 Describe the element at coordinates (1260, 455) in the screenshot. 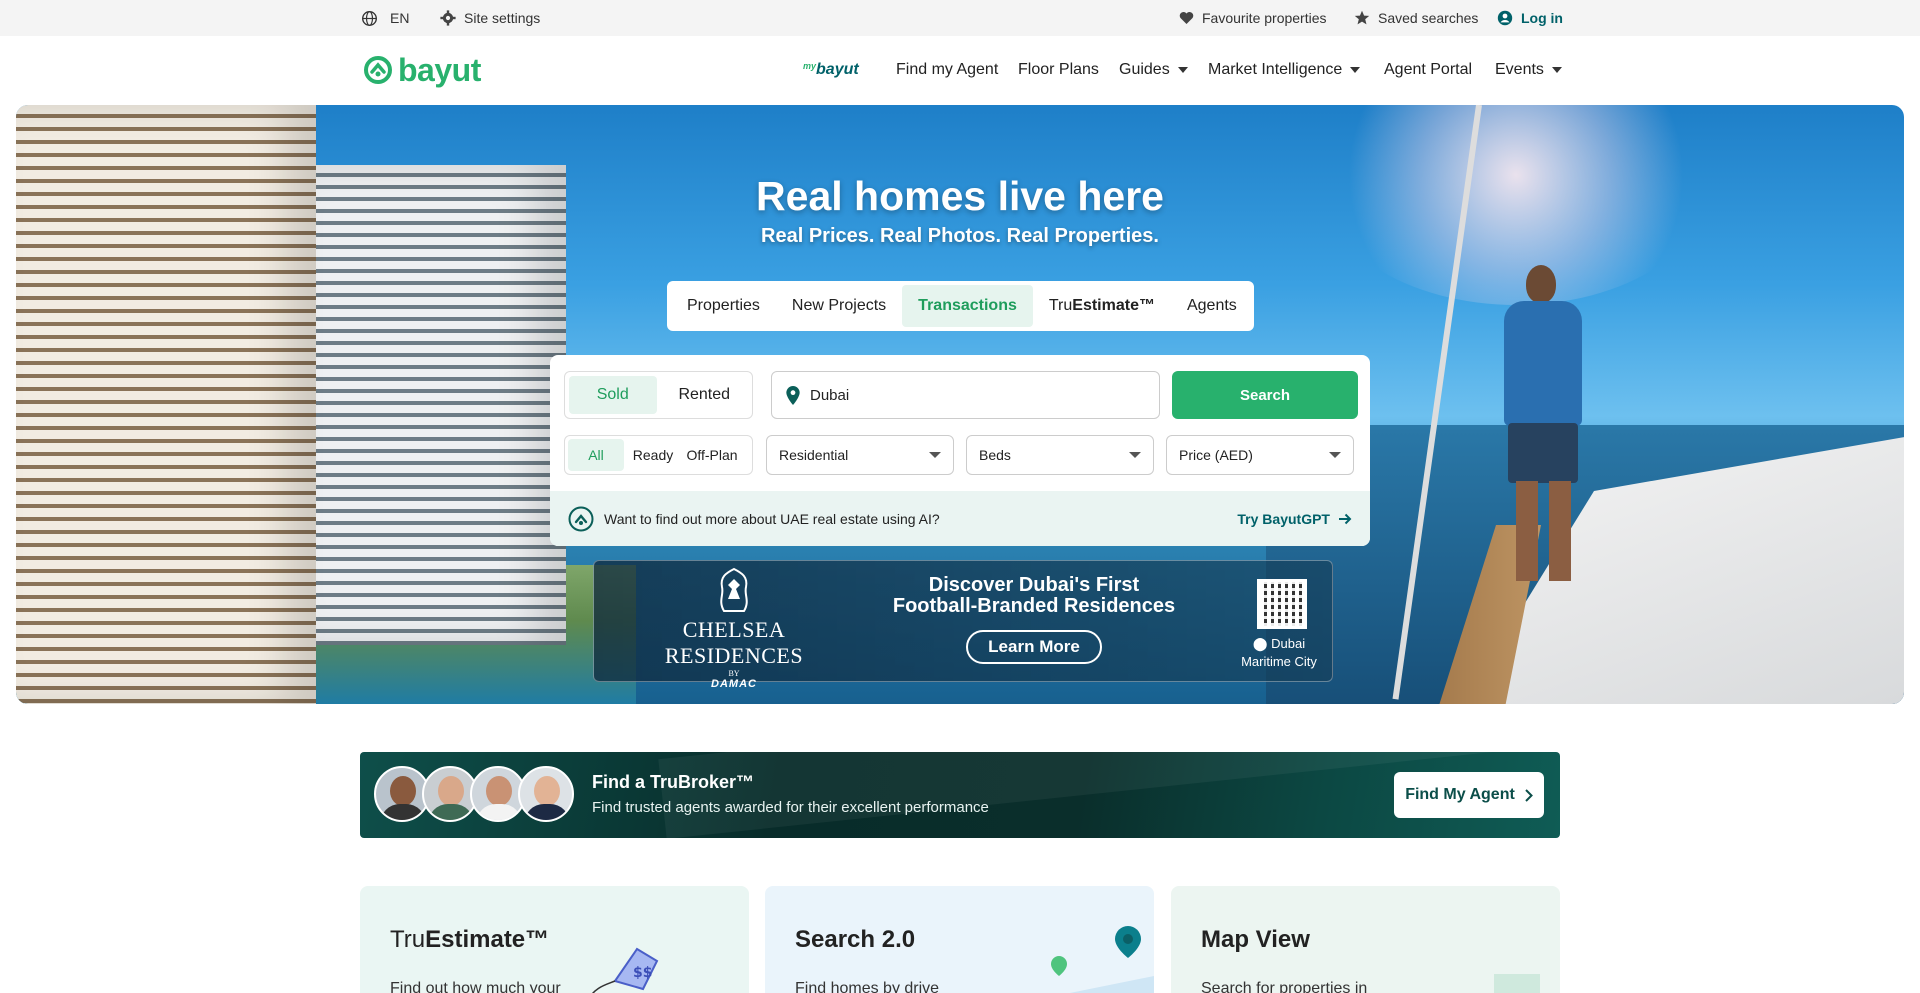

I see `price-dropdown: Price (AED)` at that location.